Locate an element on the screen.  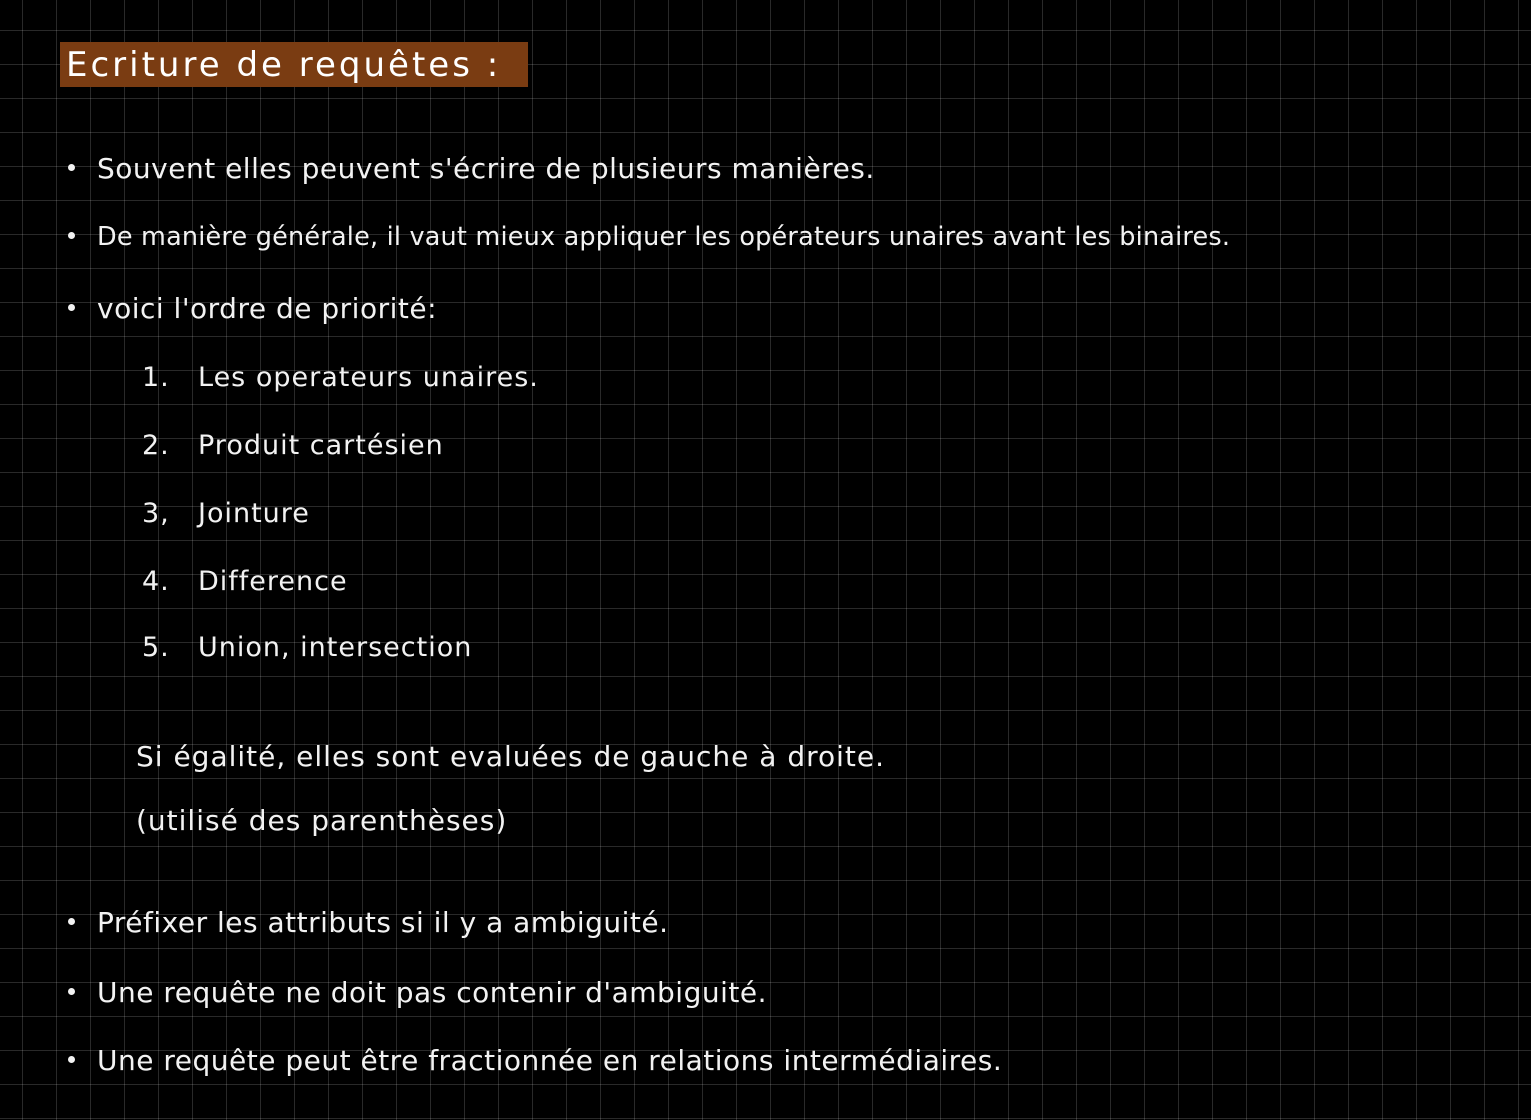
list-text: Jointure is located at coordinates (254, 513).